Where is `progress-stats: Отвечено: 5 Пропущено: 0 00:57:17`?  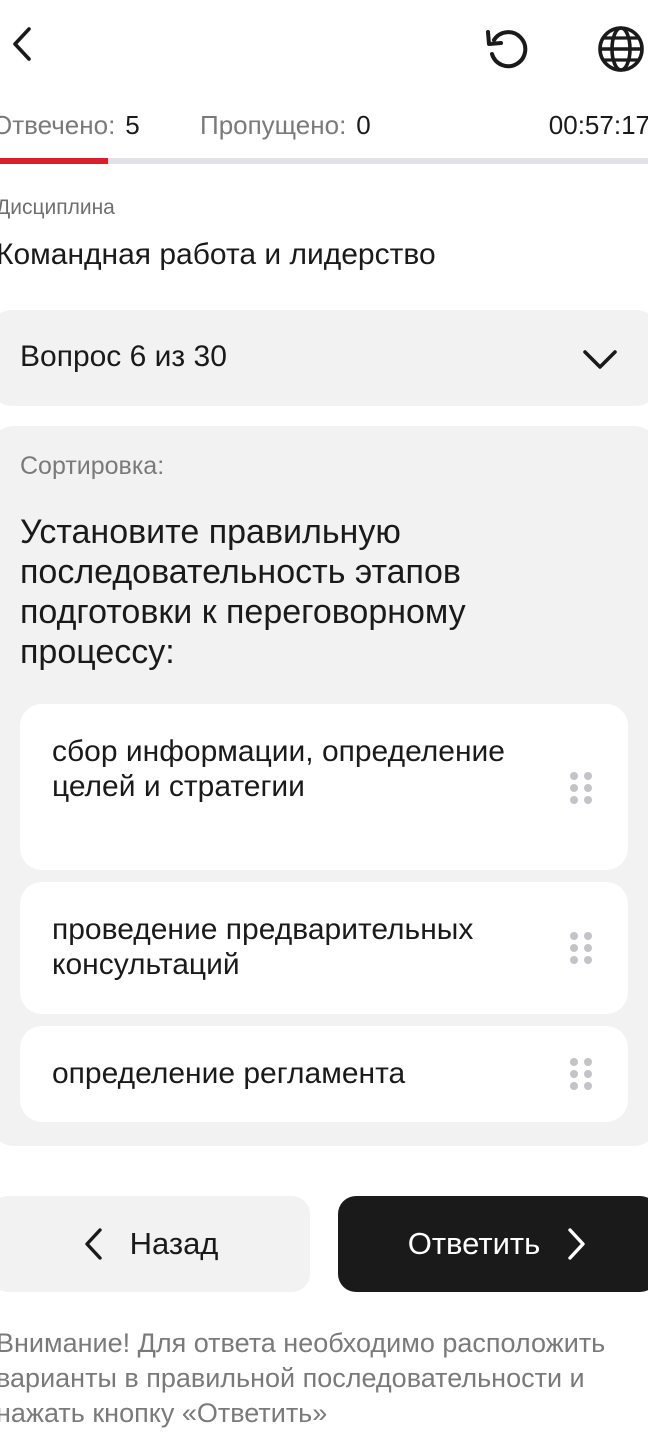
progress-stats: Отвечено: 5 Пропущено: 0 00:57:17 is located at coordinates (324, 128).